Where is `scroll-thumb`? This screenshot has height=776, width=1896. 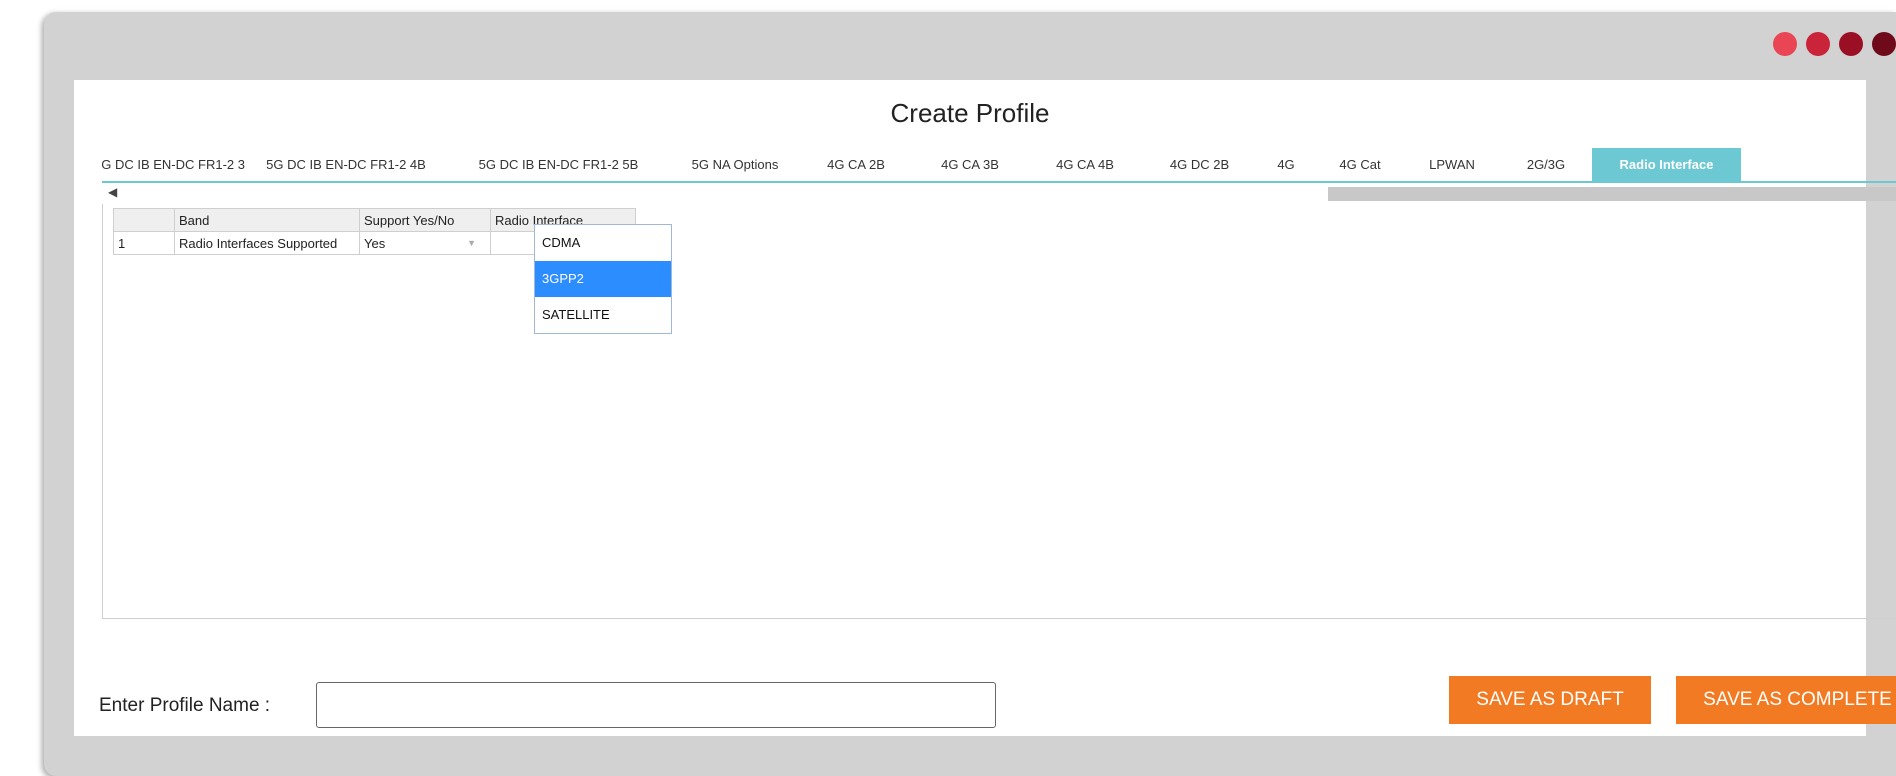
scroll-thumb is located at coordinates (1612, 194).